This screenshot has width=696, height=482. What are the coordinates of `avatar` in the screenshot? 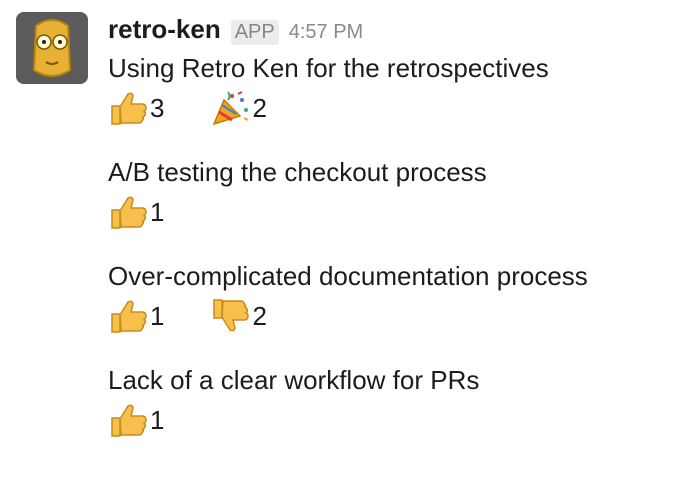 It's located at (52, 48).